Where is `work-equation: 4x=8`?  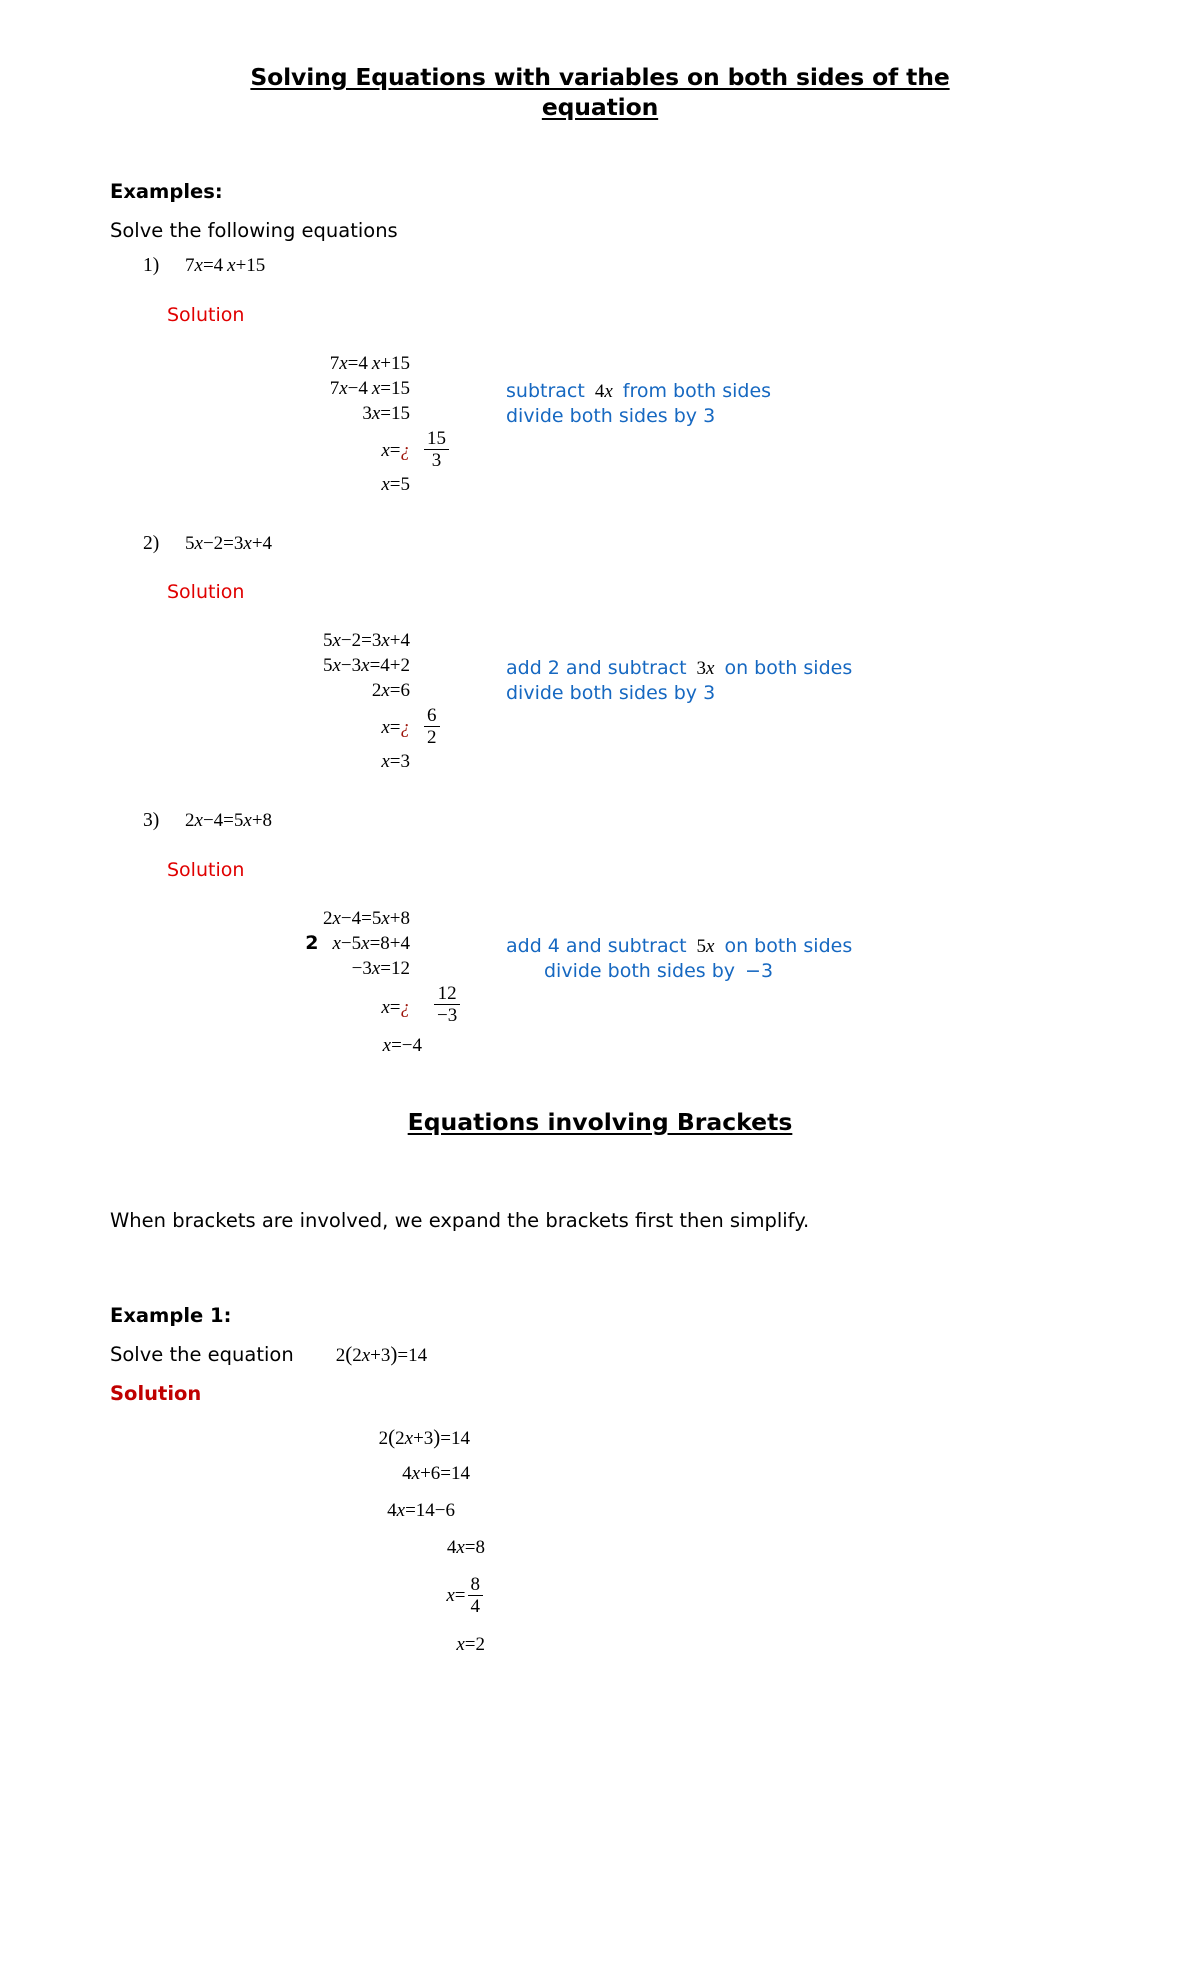 work-equation: 4x=8 is located at coordinates (465, 1548).